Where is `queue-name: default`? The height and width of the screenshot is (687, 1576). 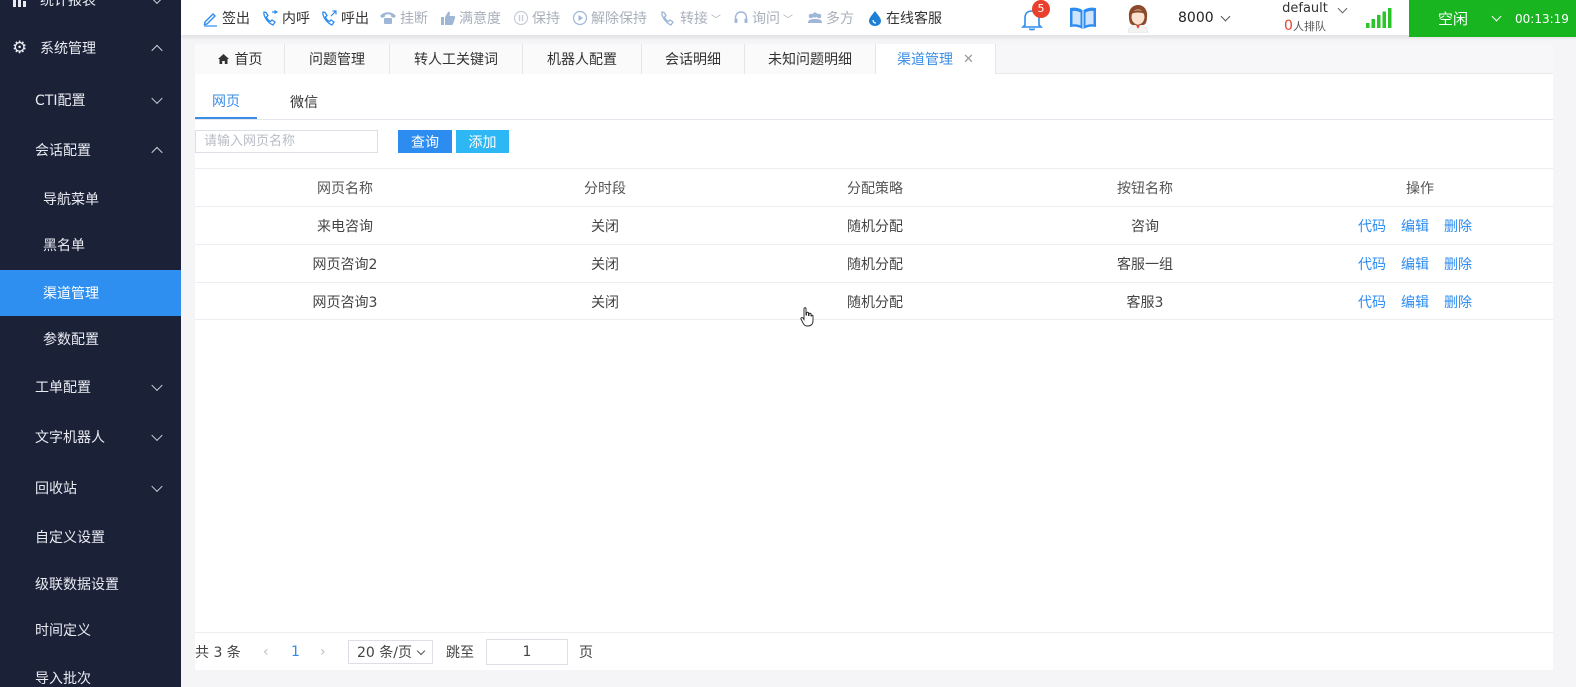 queue-name: default is located at coordinates (1305, 8).